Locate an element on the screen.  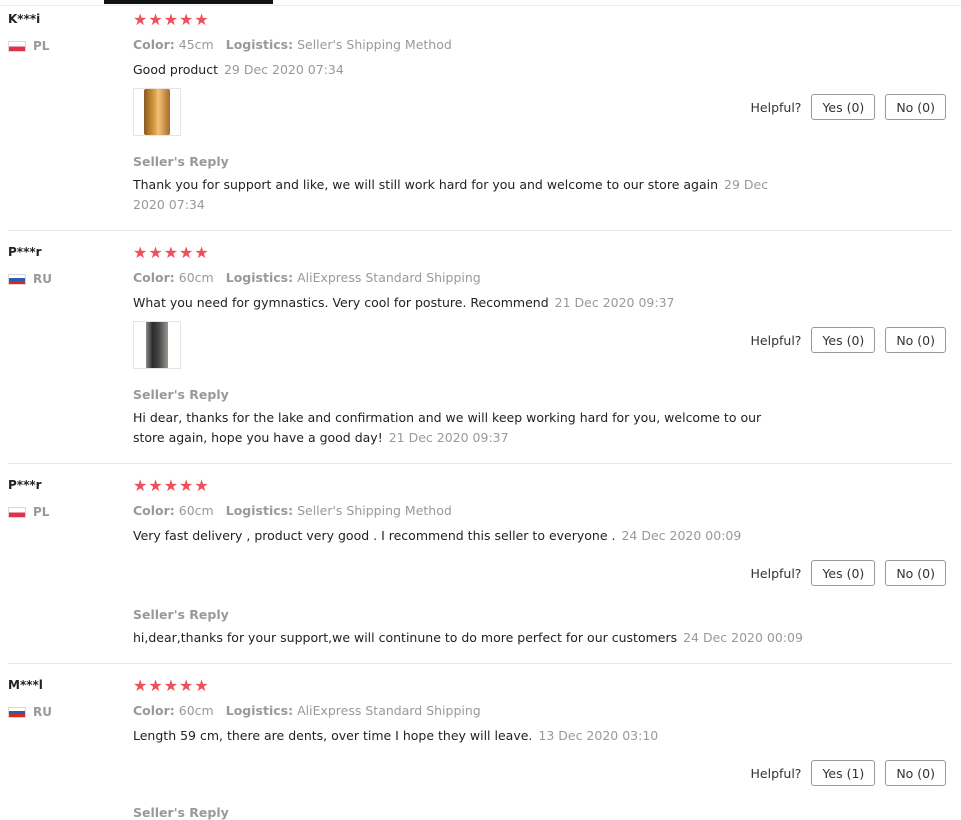
helpful-yes-button: Yes (1) is located at coordinates (843, 773).